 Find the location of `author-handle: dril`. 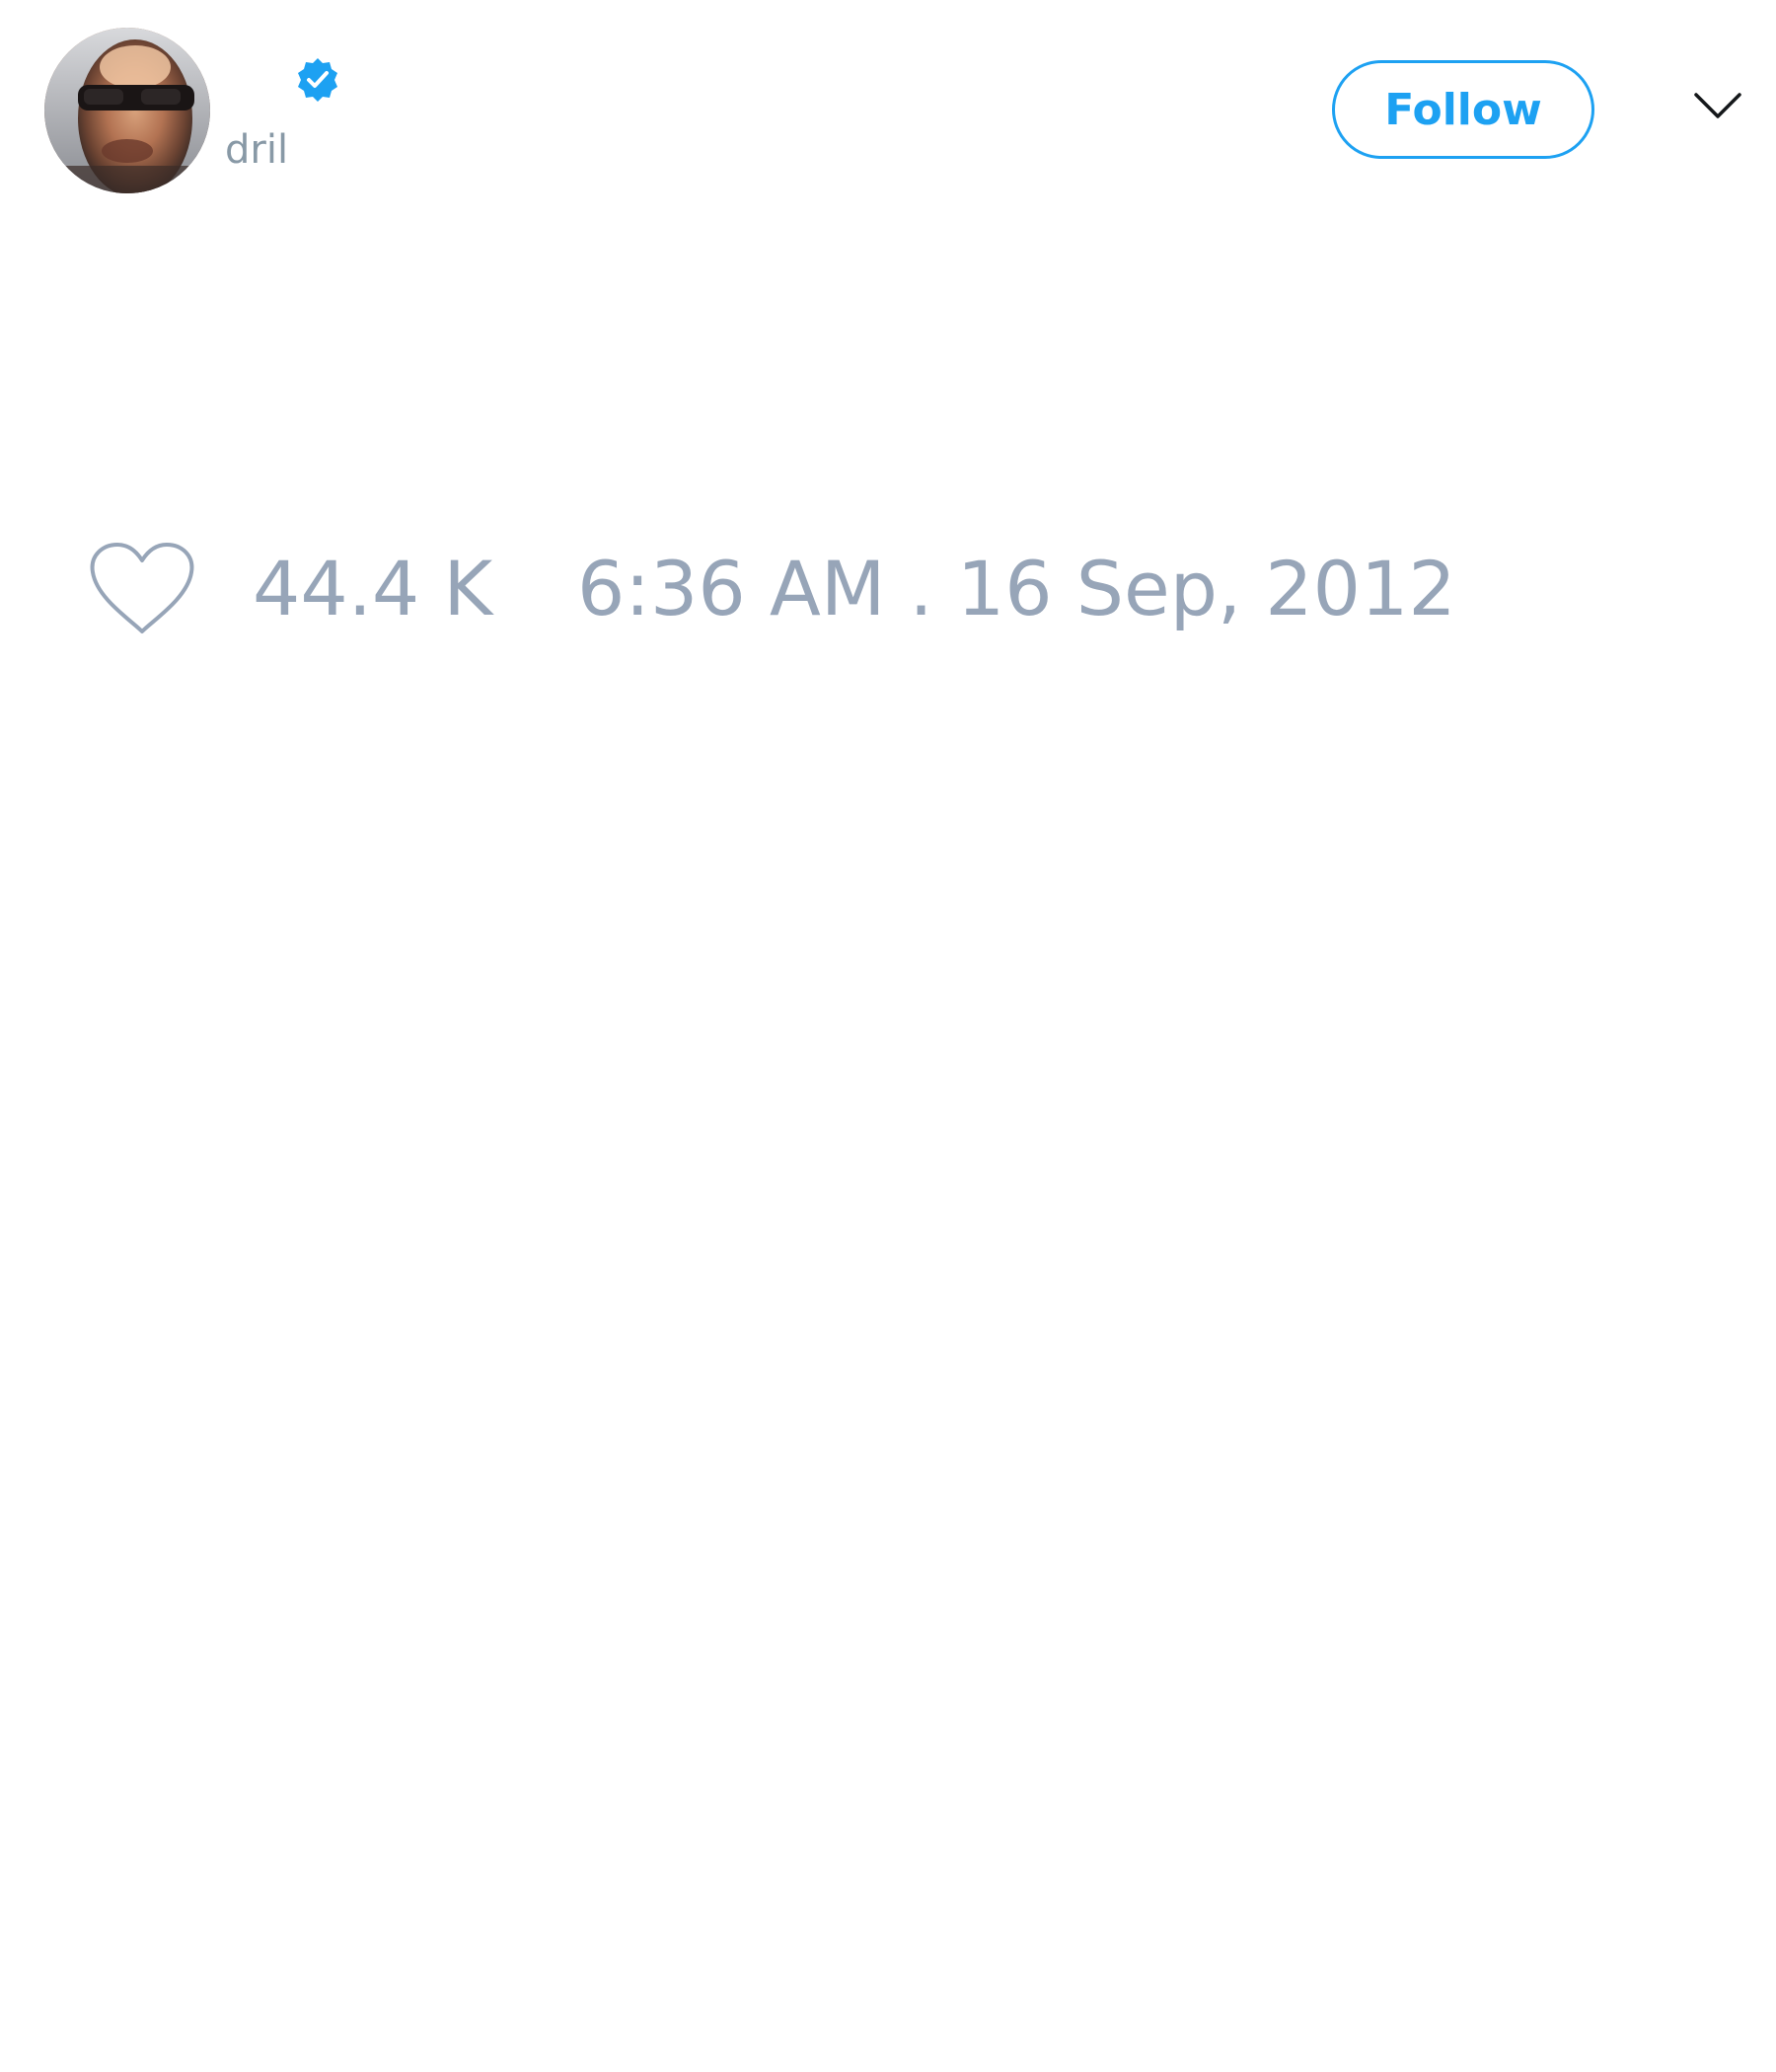

author-handle: dril is located at coordinates (257, 150).